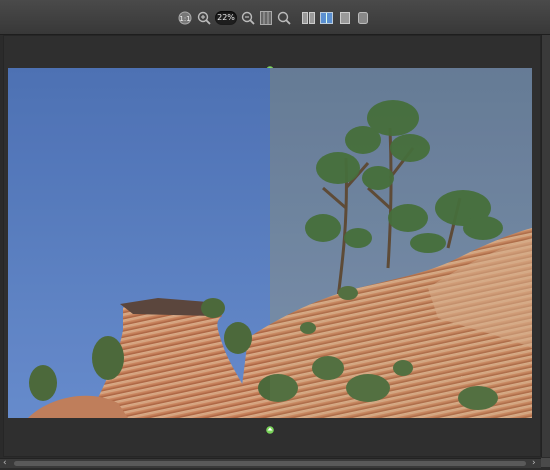 The width and height of the screenshot is (550, 470). What do you see at coordinates (345, 18) in the screenshot?
I see `view-single-icon` at bounding box center [345, 18].